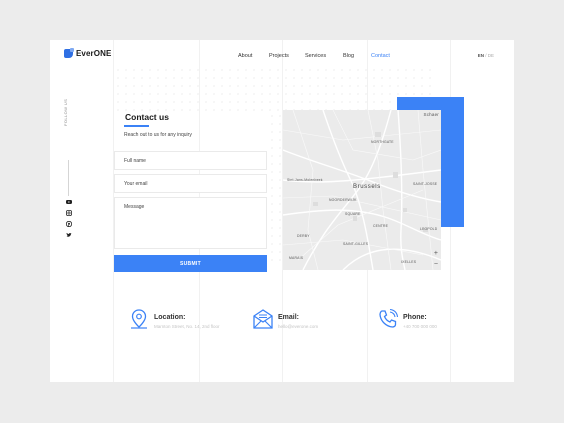 The image size is (564, 423). What do you see at coordinates (303, 236) in the screenshot?
I see `map-label: DERBY` at bounding box center [303, 236].